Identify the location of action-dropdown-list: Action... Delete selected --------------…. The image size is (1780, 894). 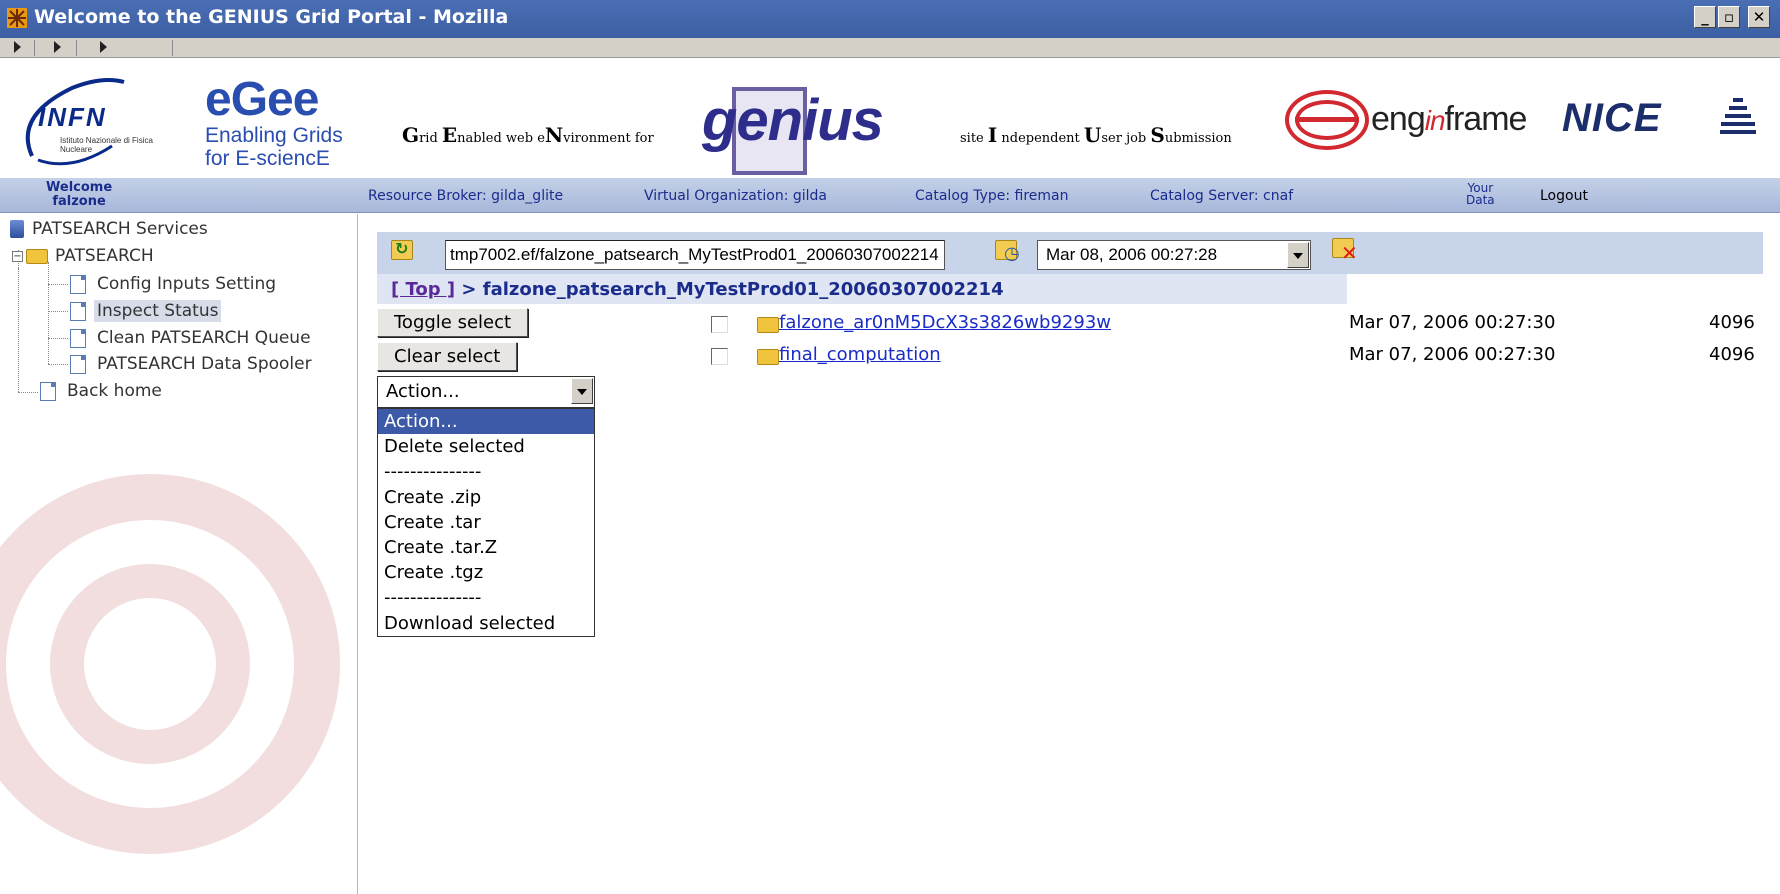
(486, 522).